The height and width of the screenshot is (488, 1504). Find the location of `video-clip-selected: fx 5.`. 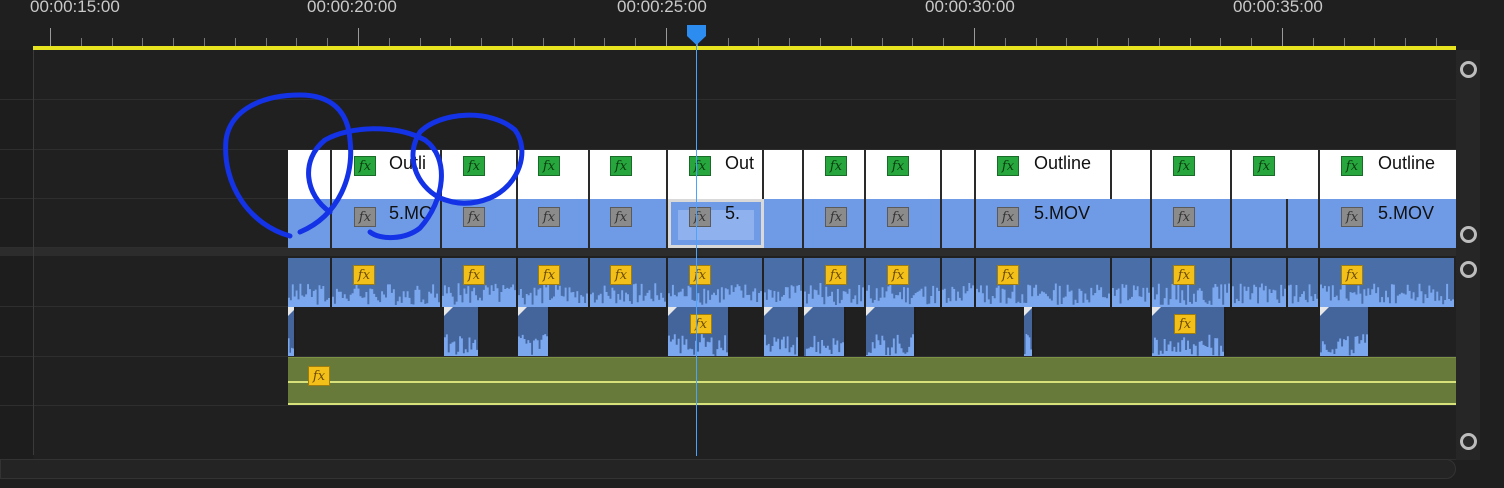

video-clip-selected: fx 5. is located at coordinates (716, 223).